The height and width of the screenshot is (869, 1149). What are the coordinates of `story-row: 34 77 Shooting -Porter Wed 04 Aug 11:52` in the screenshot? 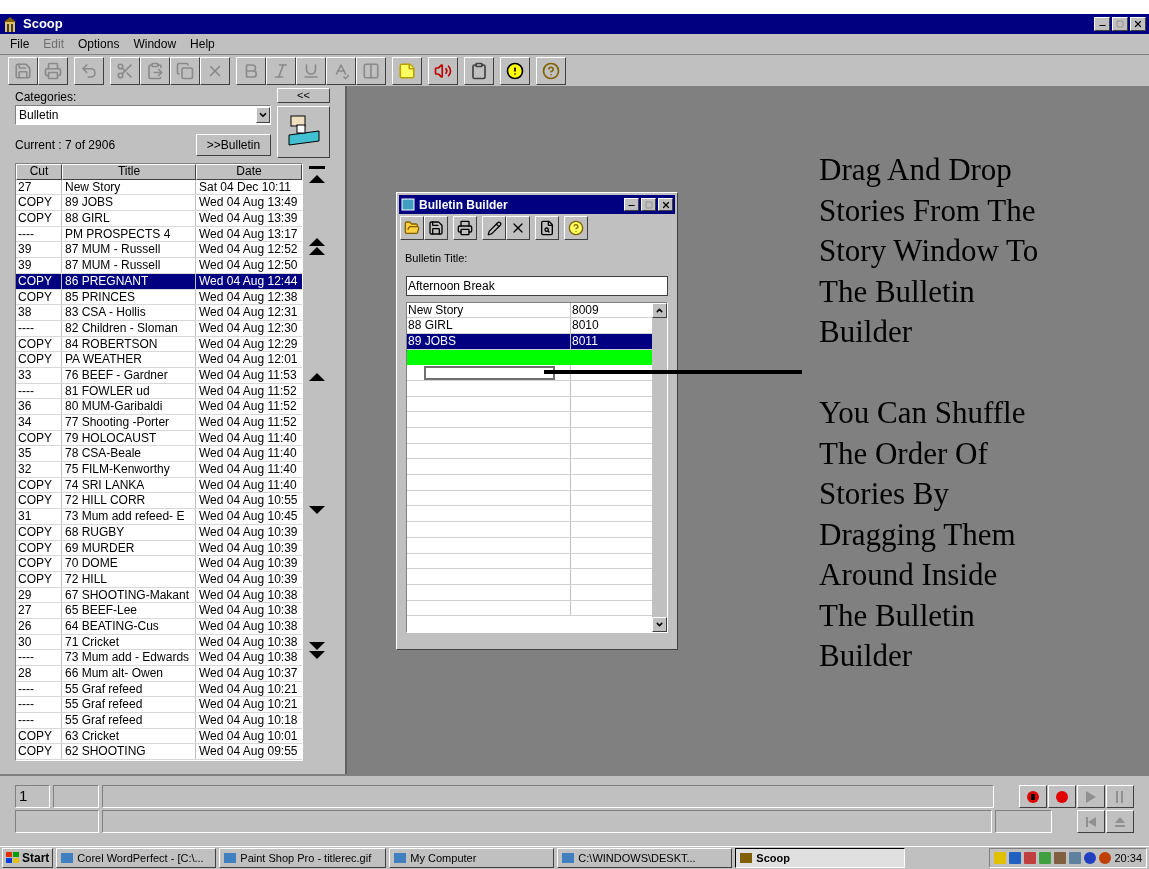 It's located at (159, 423).